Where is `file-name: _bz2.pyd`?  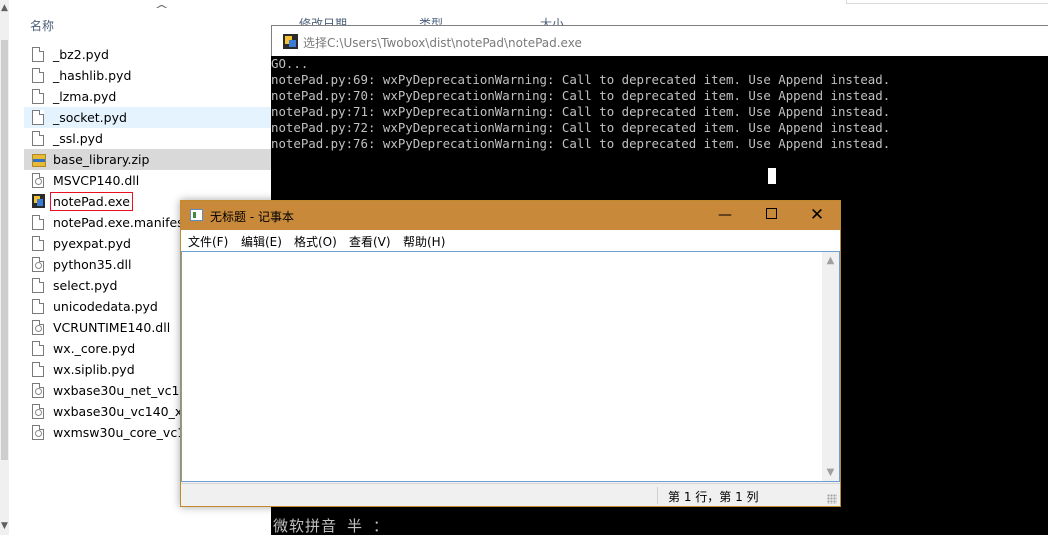
file-name: _bz2.pyd is located at coordinates (81, 54).